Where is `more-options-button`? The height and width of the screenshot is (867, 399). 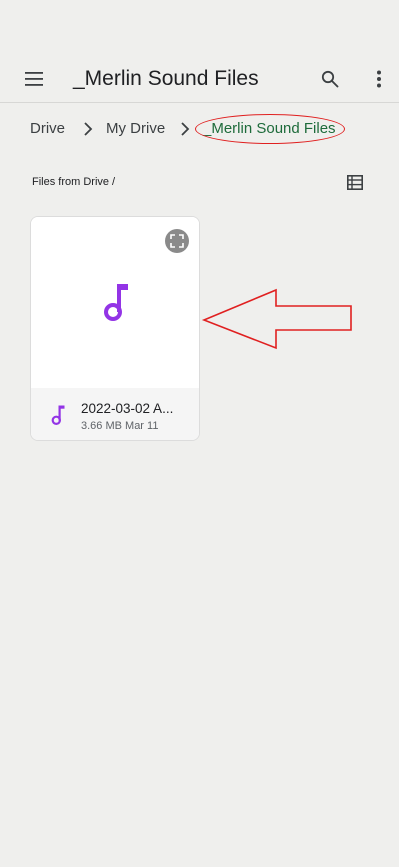 more-options-button is located at coordinates (379, 79).